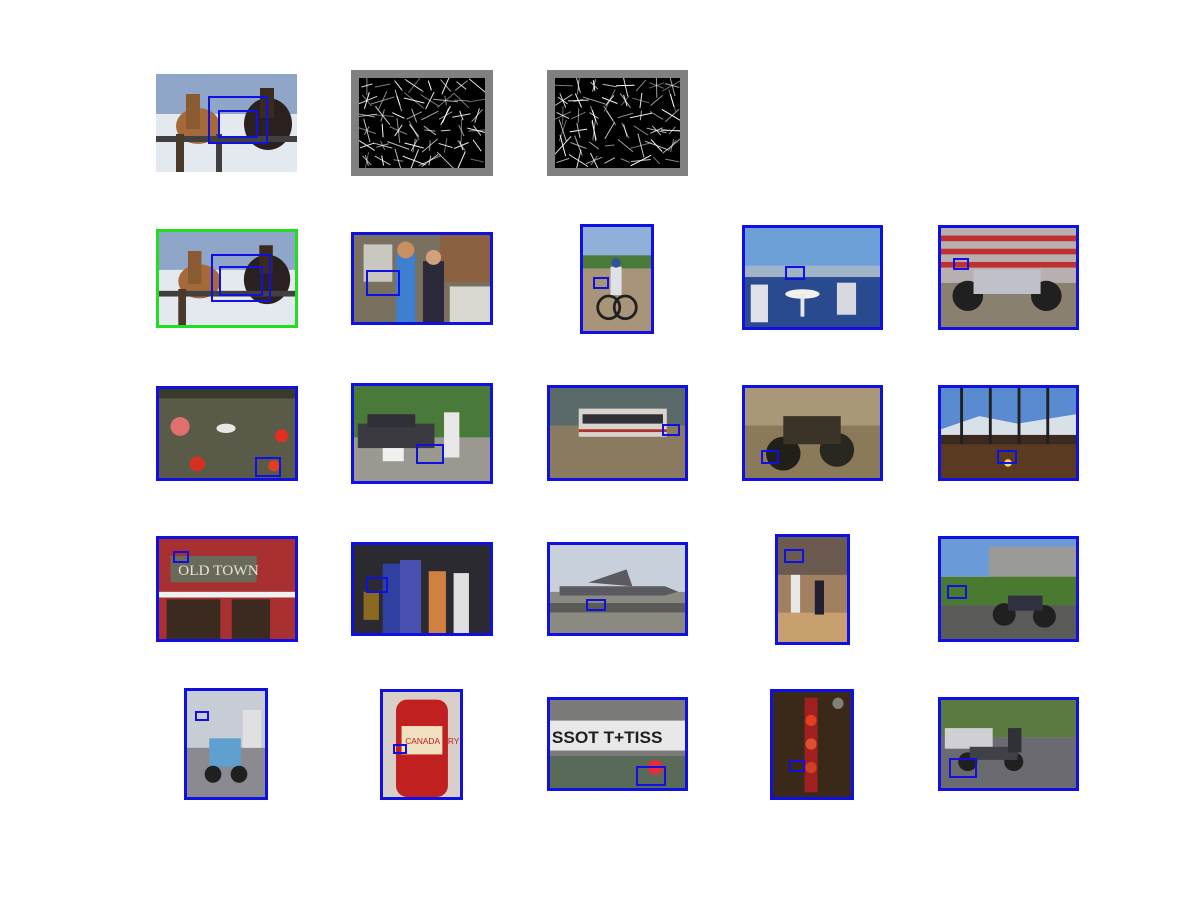 The width and height of the screenshot is (1200, 900). Describe the element at coordinates (226, 744) in the screenshot. I see `result-scooter-street` at that location.